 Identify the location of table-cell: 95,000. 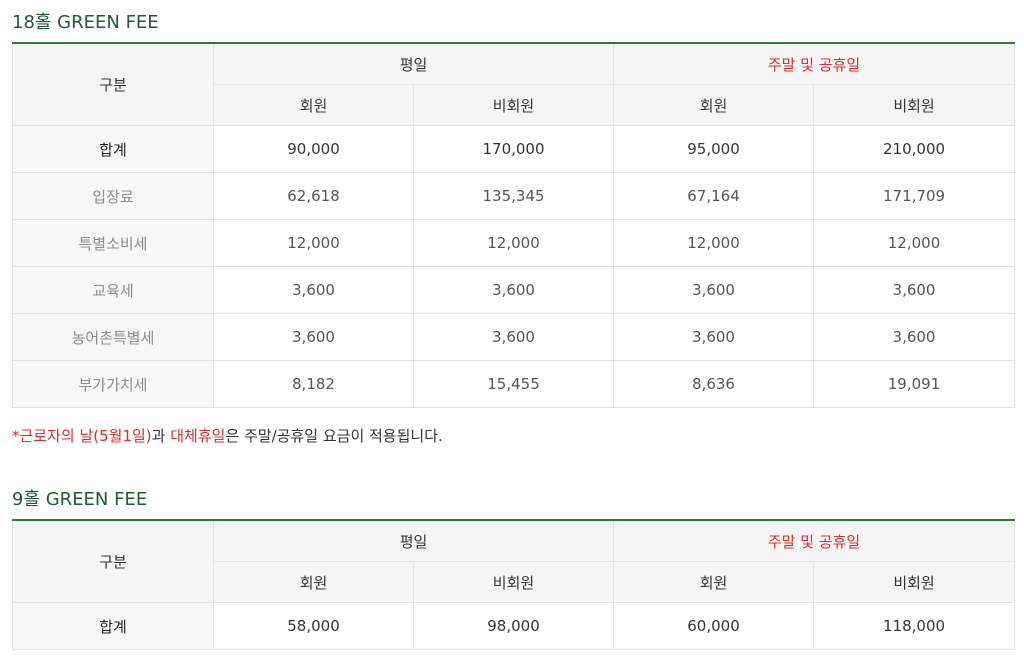
(714, 149).